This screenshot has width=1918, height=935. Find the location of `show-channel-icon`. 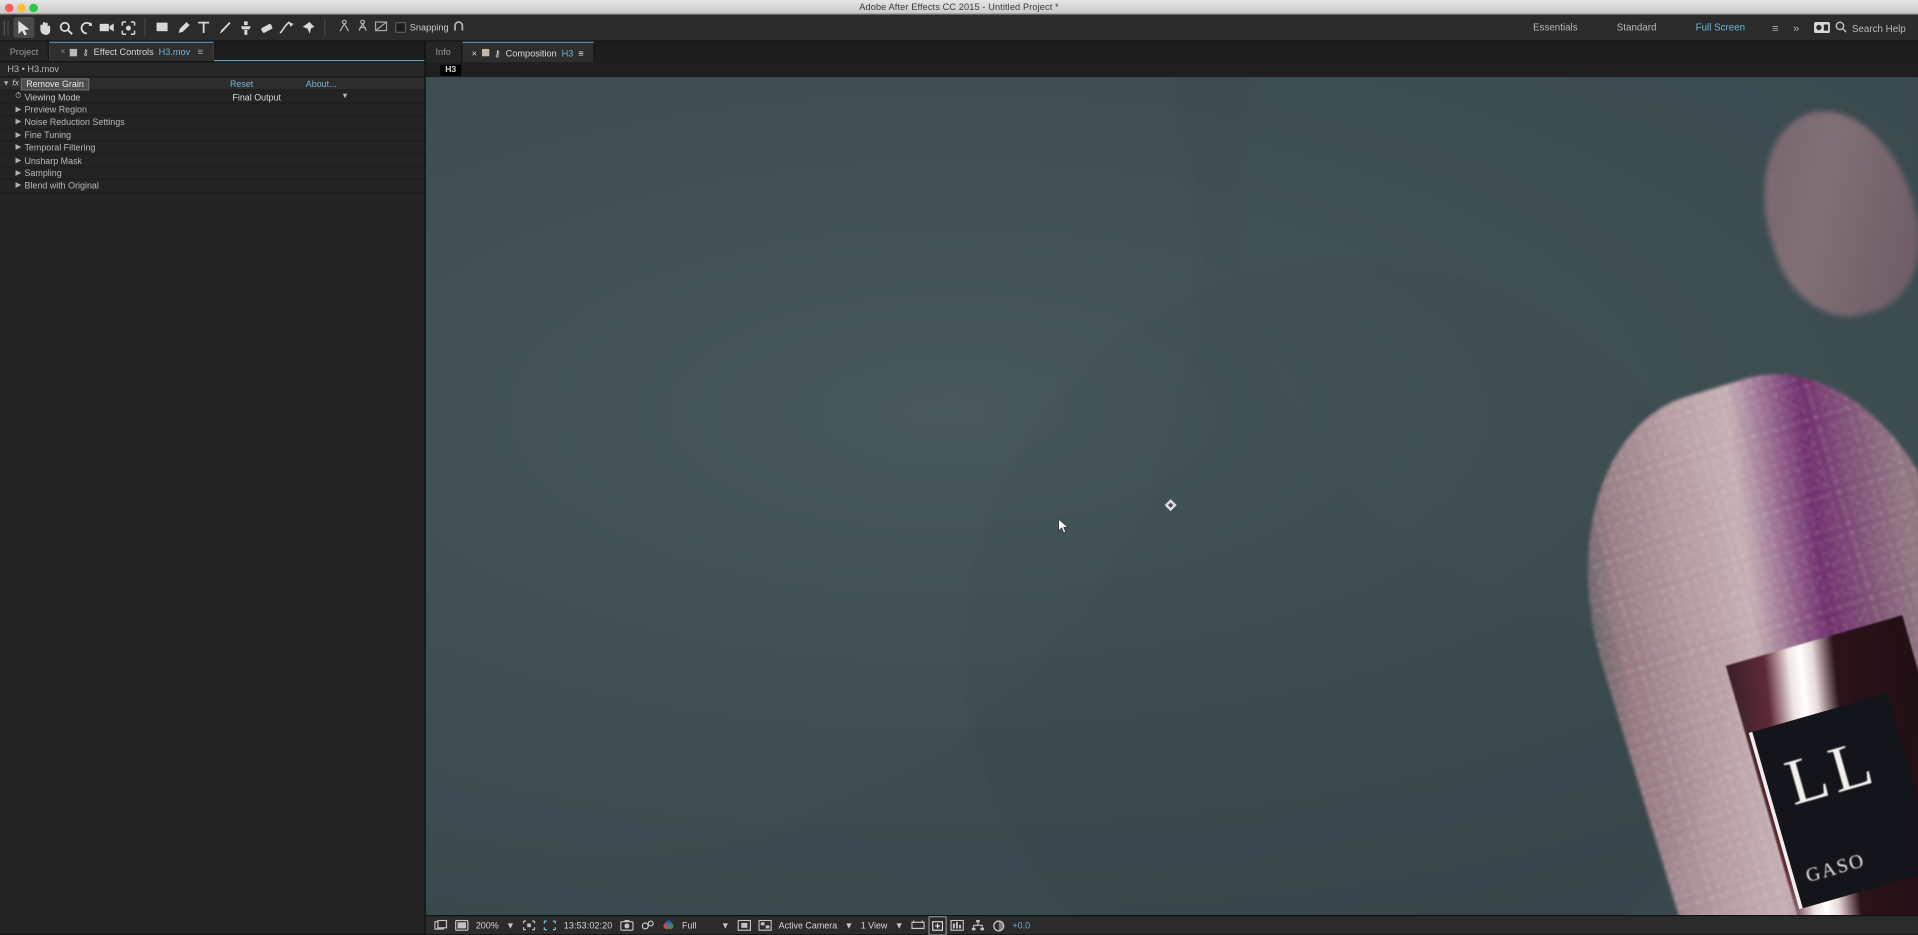

show-channel-icon is located at coordinates (668, 925).